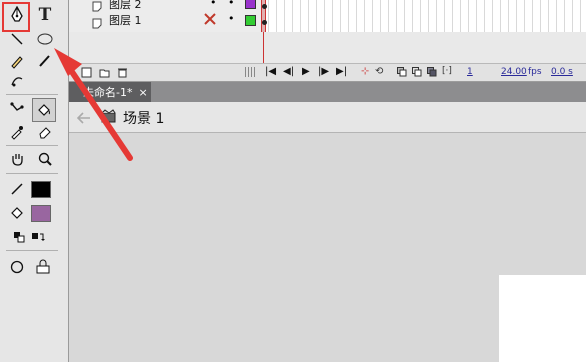  I want to click on stroke-color-swatch, so click(41, 189).